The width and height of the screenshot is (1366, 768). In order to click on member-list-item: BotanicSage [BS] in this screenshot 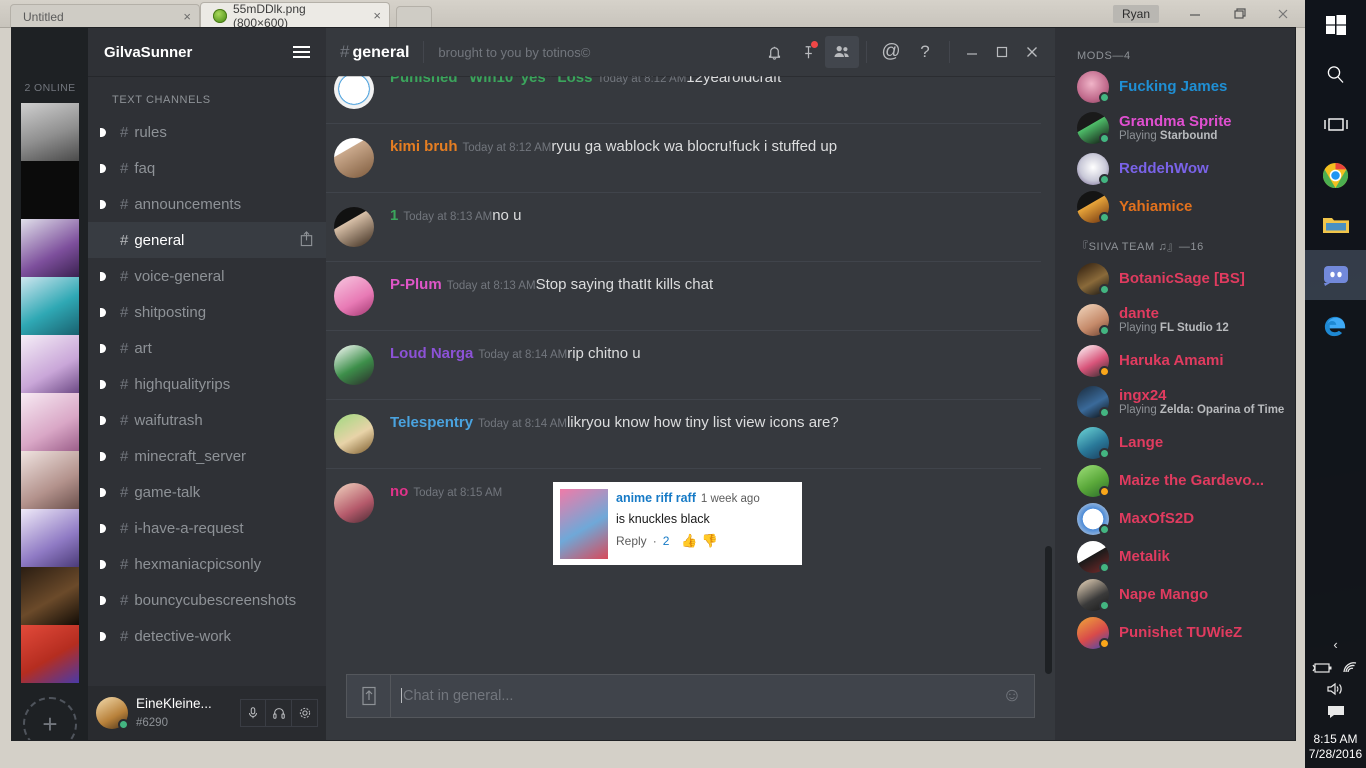, I will do `click(1175, 279)`.